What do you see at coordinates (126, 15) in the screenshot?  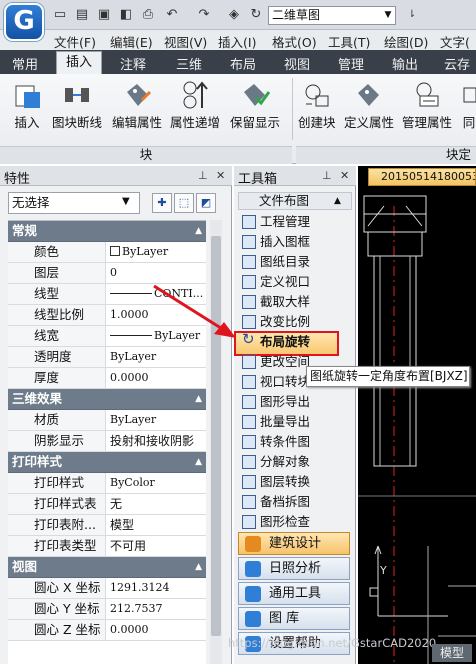 I see `save-as-icon: ◧` at bounding box center [126, 15].